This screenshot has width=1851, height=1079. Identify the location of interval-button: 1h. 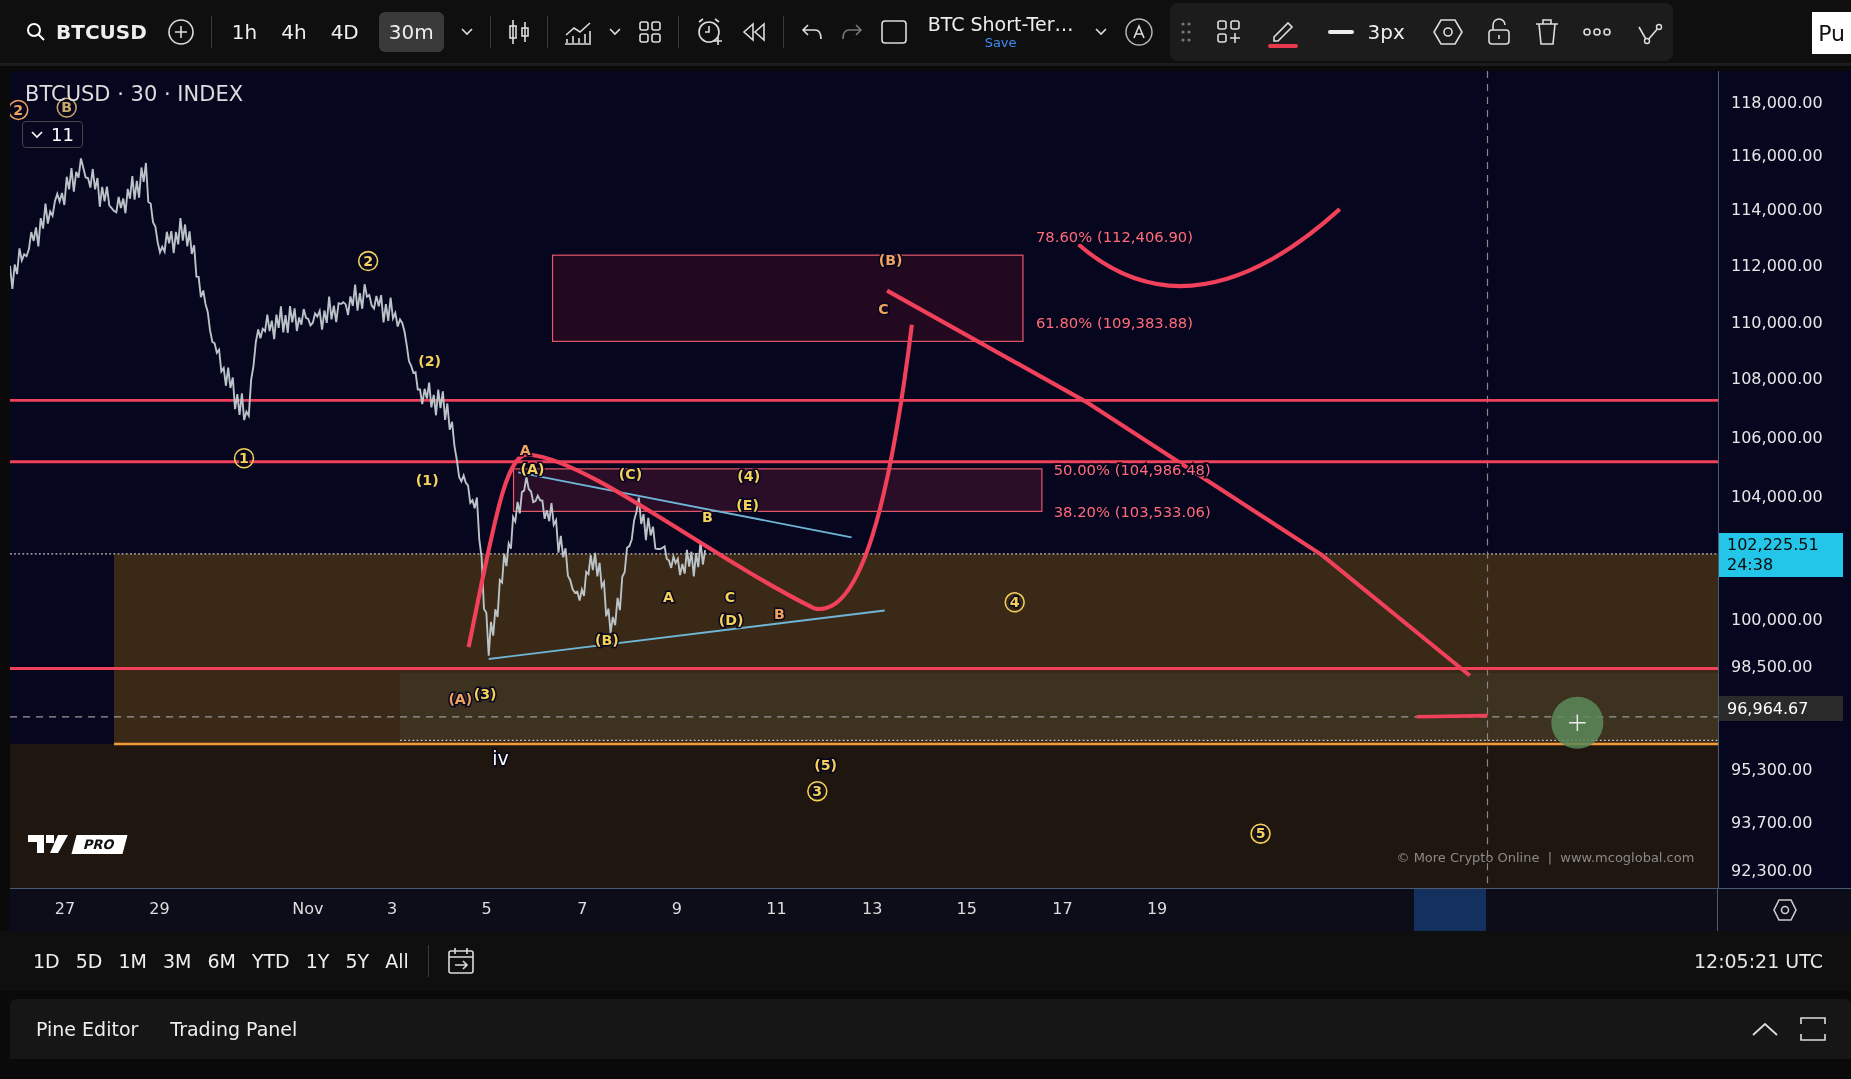
(244, 31).